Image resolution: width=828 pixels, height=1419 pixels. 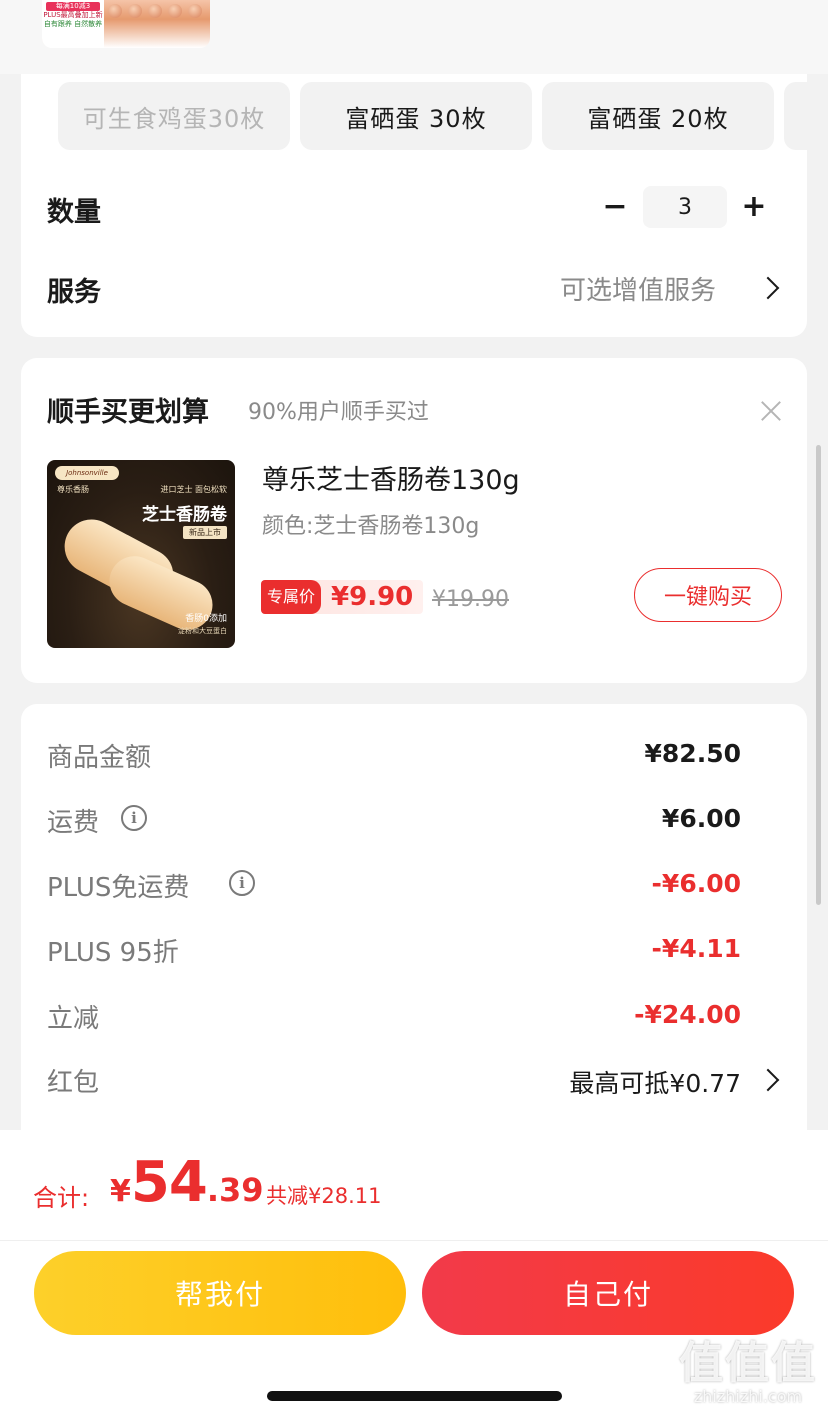 I want to click on exclusive-price-label: 专属价, so click(x=291, y=597).